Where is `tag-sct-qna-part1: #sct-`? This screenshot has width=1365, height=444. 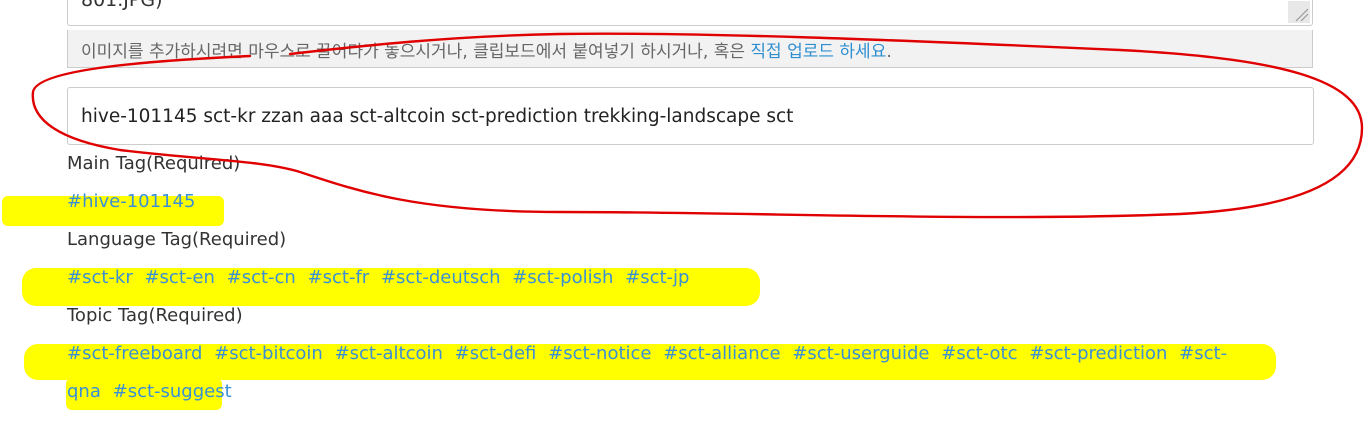 tag-sct-qna-part1: #sct- is located at coordinates (1203, 353).